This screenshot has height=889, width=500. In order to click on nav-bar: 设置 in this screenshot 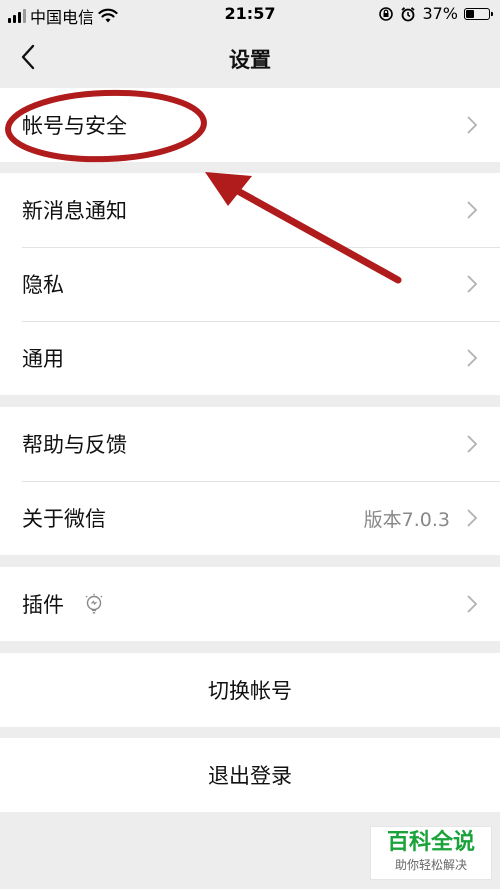, I will do `click(250, 58)`.